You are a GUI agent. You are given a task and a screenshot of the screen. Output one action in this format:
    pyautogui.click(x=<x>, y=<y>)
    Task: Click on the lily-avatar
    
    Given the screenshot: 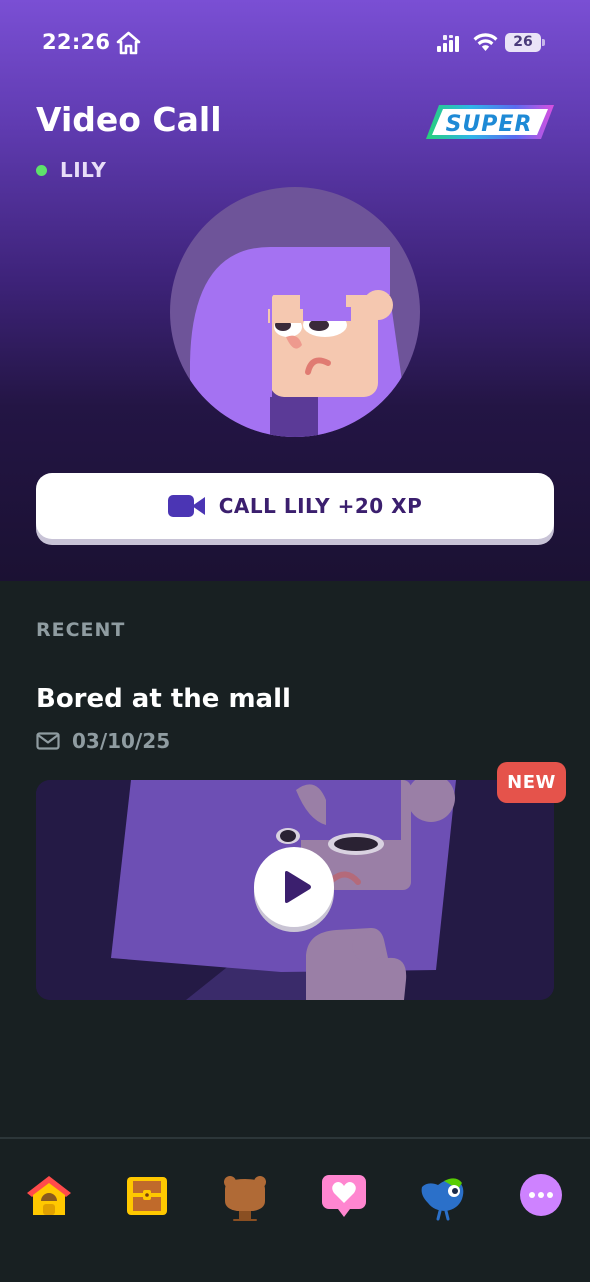 What is the action you would take?
    pyautogui.click(x=295, y=312)
    